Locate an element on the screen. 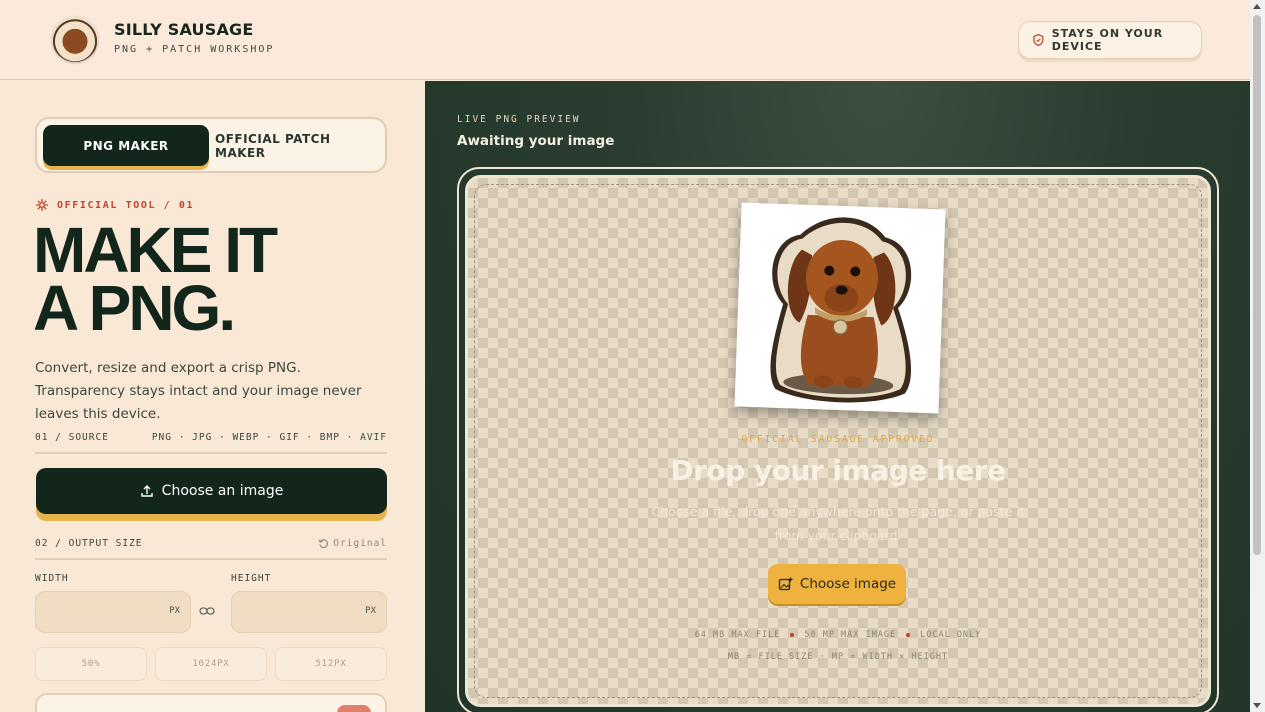 The width and height of the screenshot is (1265, 712). preset-512px: 512PX is located at coordinates (331, 664).